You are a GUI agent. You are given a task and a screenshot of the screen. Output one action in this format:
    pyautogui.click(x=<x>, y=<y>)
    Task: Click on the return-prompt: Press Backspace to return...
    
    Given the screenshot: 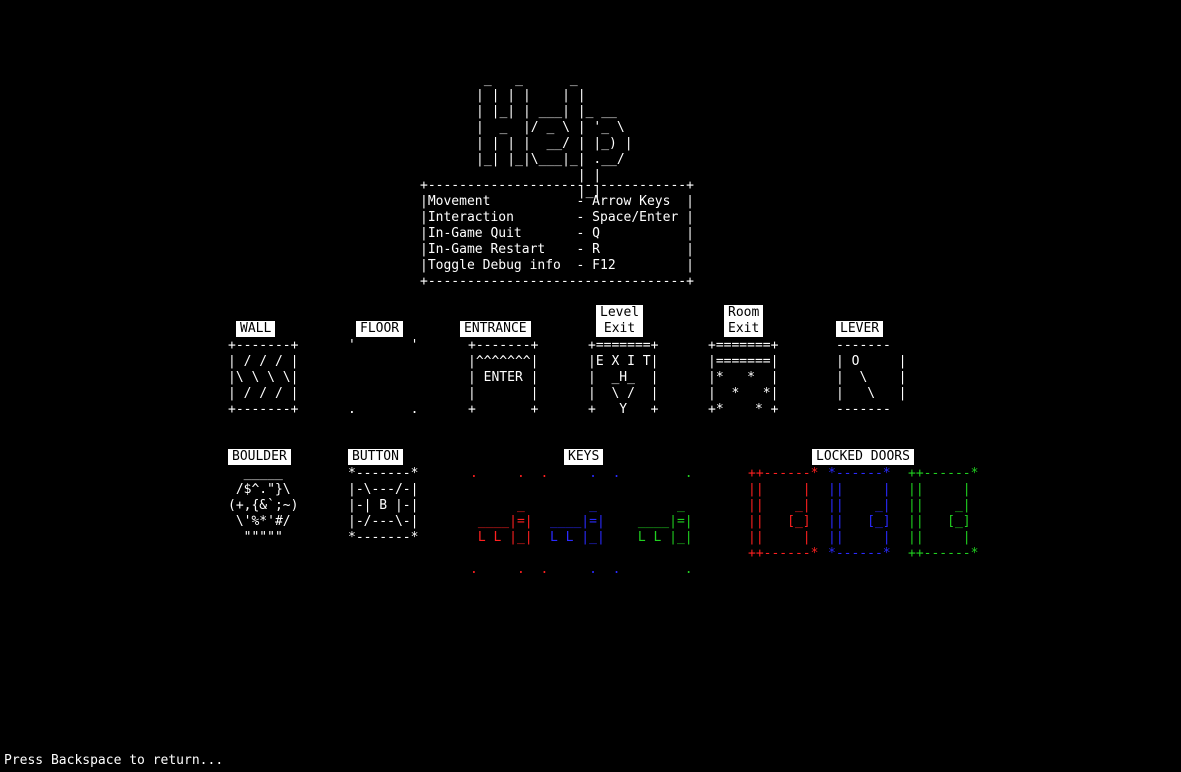 What is the action you would take?
    pyautogui.click(x=114, y=760)
    